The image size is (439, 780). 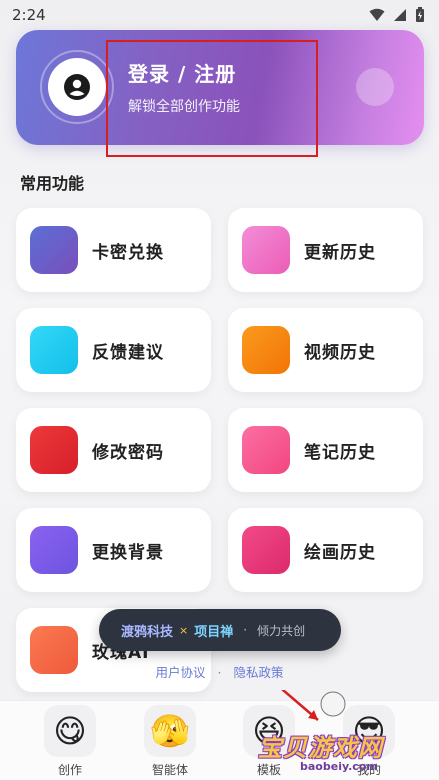 I want to click on nav-label: 创作, so click(x=69, y=770).